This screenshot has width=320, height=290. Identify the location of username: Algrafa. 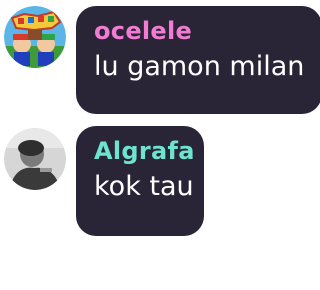
(144, 151).